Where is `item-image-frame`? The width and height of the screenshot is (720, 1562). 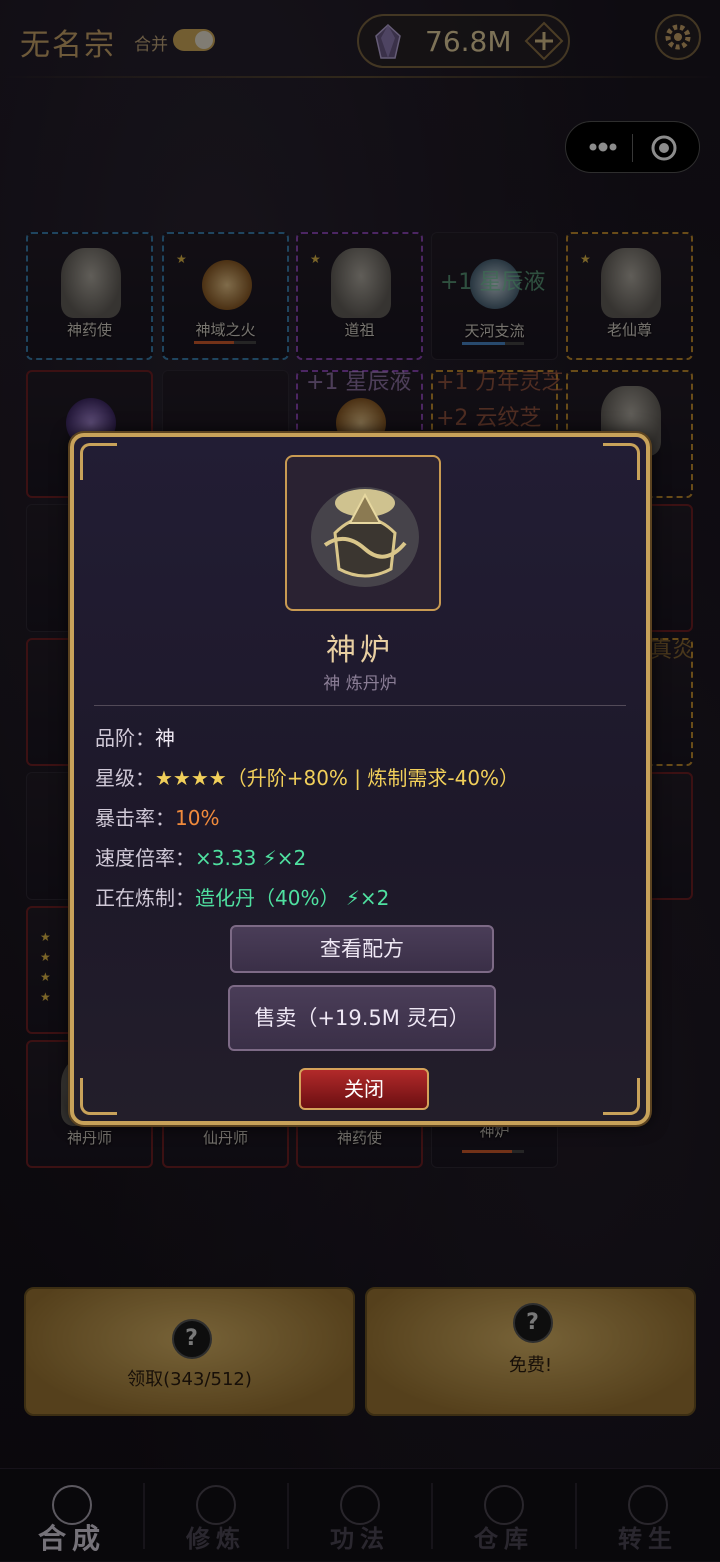 item-image-frame is located at coordinates (363, 533).